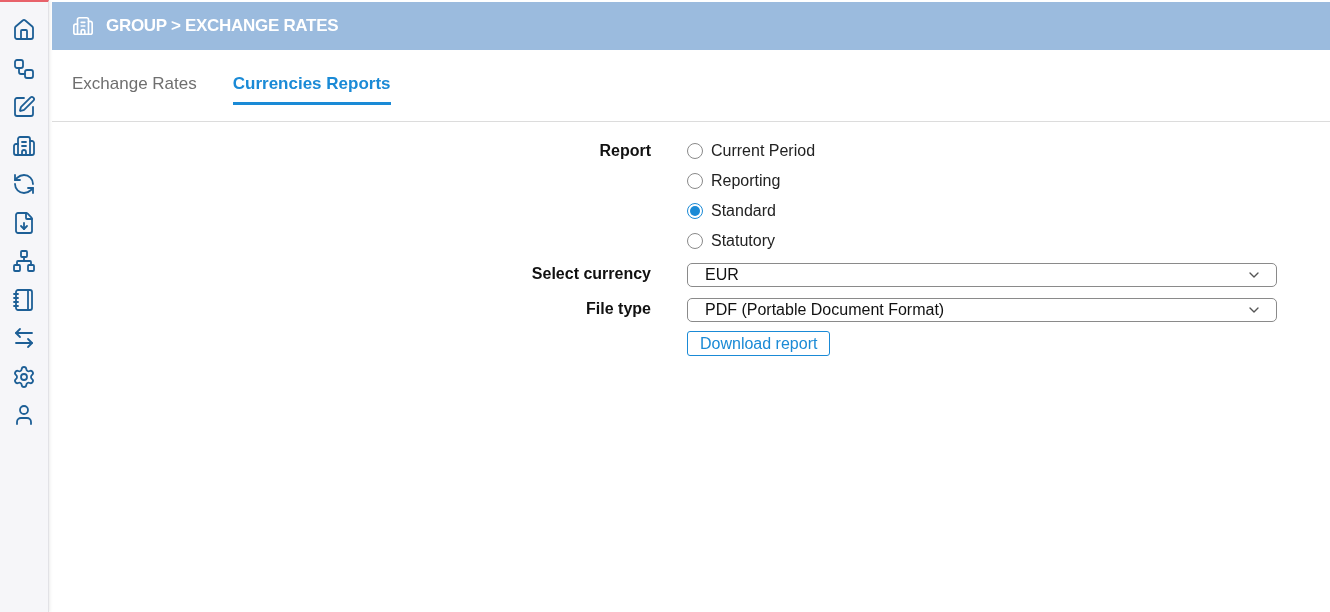 The height and width of the screenshot is (612, 1330). I want to click on page-title: GROUP > EXCHANGE RATES, so click(222, 26).